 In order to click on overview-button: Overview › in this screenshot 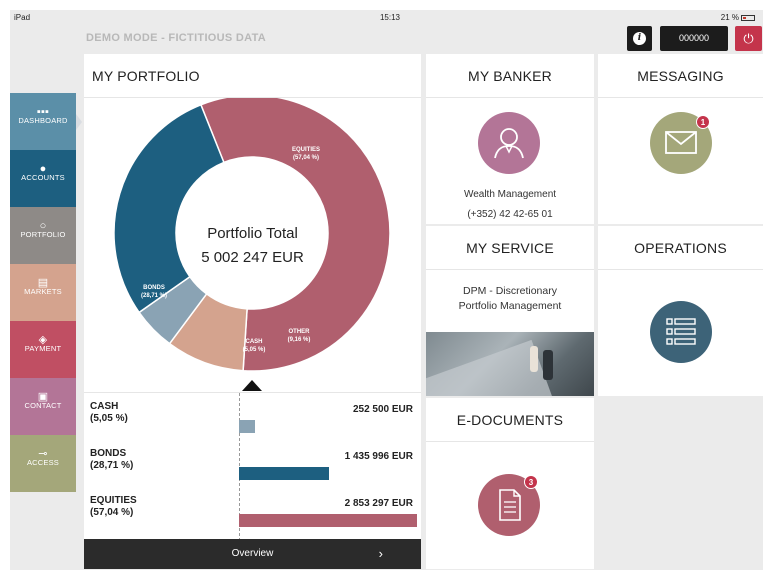, I will do `click(252, 554)`.